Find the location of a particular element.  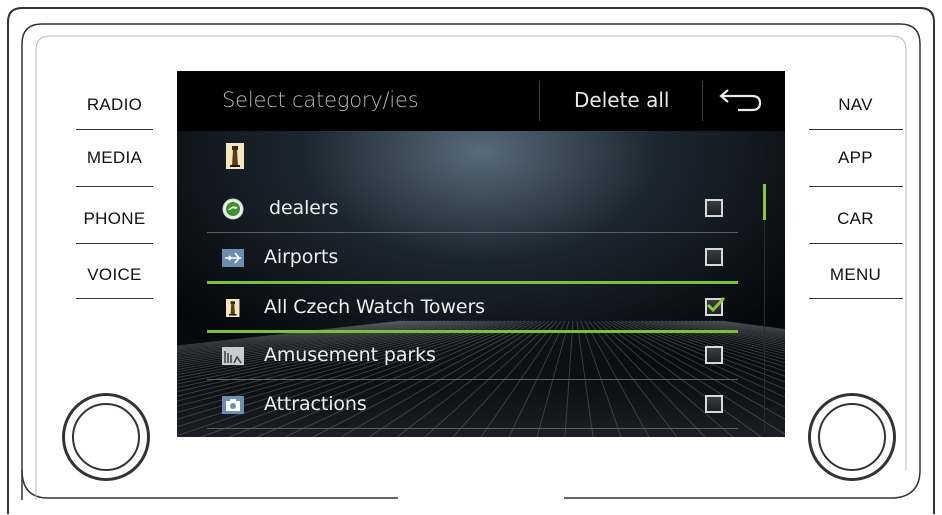

nav-button: NAV is located at coordinates (855, 105).